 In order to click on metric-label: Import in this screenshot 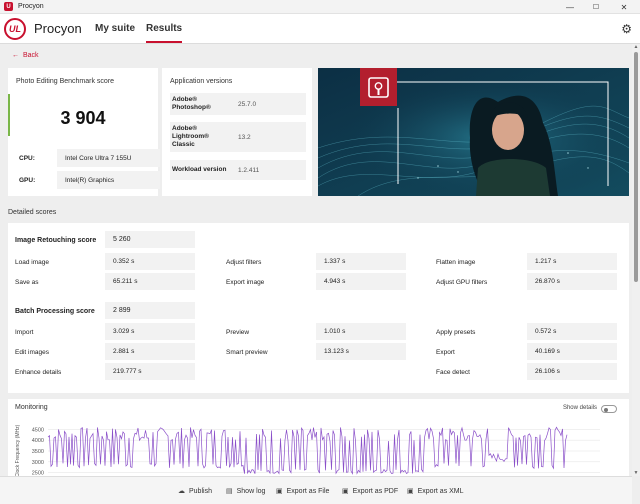, I will do `click(24, 332)`.